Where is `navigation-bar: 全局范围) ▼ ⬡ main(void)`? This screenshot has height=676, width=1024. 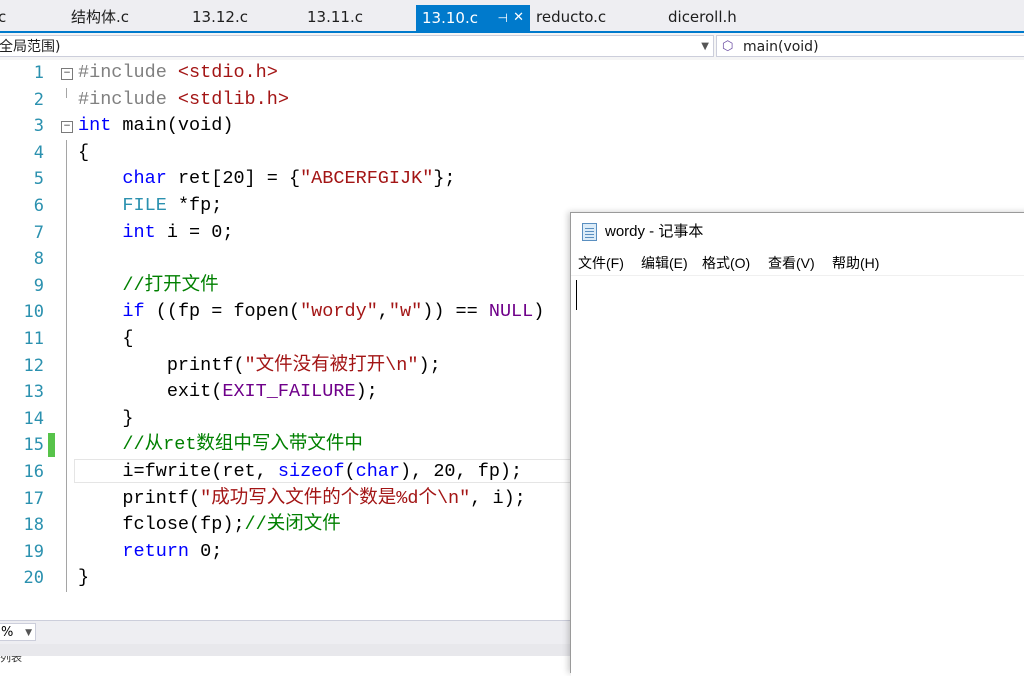 navigation-bar: 全局范围) ▼ ⬡ main(void) is located at coordinates (512, 47).